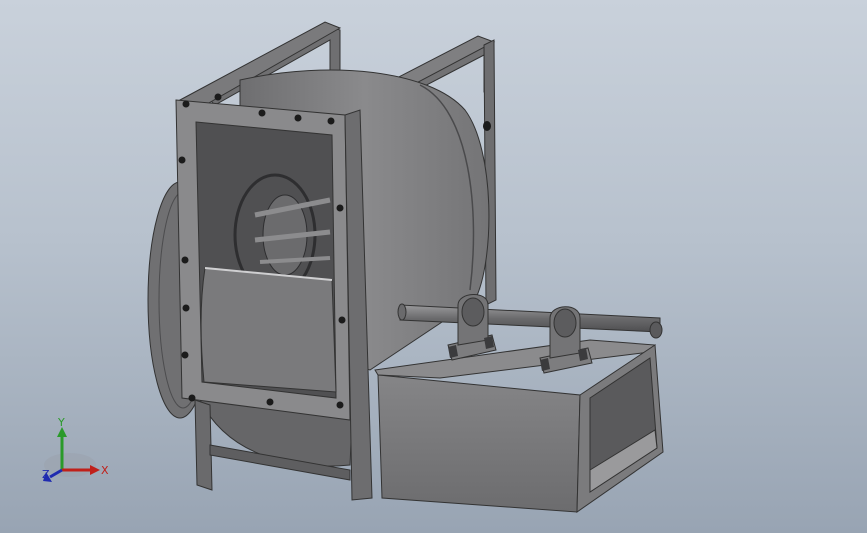  What do you see at coordinates (656, 330) in the screenshot?
I see `shaft-tip` at bounding box center [656, 330].